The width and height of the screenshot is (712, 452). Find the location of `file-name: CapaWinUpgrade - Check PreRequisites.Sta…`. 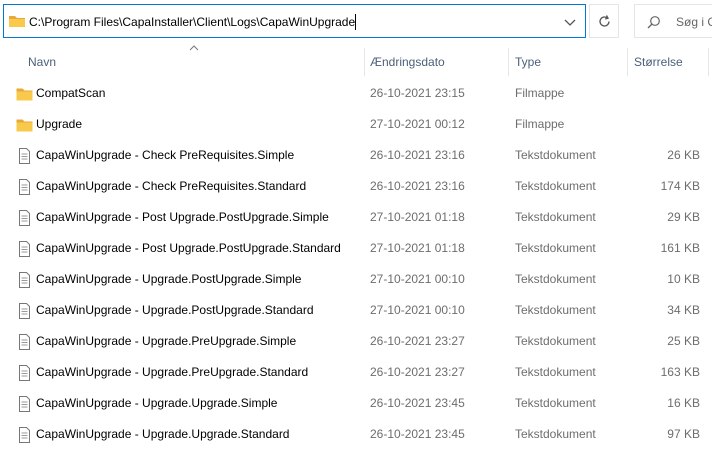

file-name: CapaWinUpgrade - Check PreRequisites.Sta… is located at coordinates (171, 186).